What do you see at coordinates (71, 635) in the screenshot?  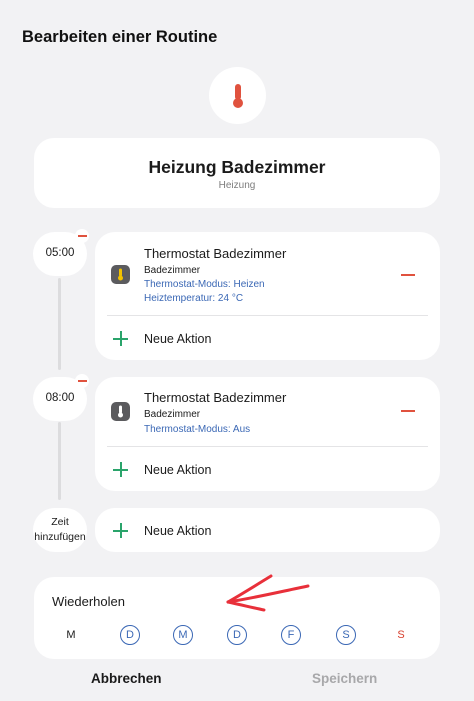 I see `day-toggle-monday: M` at bounding box center [71, 635].